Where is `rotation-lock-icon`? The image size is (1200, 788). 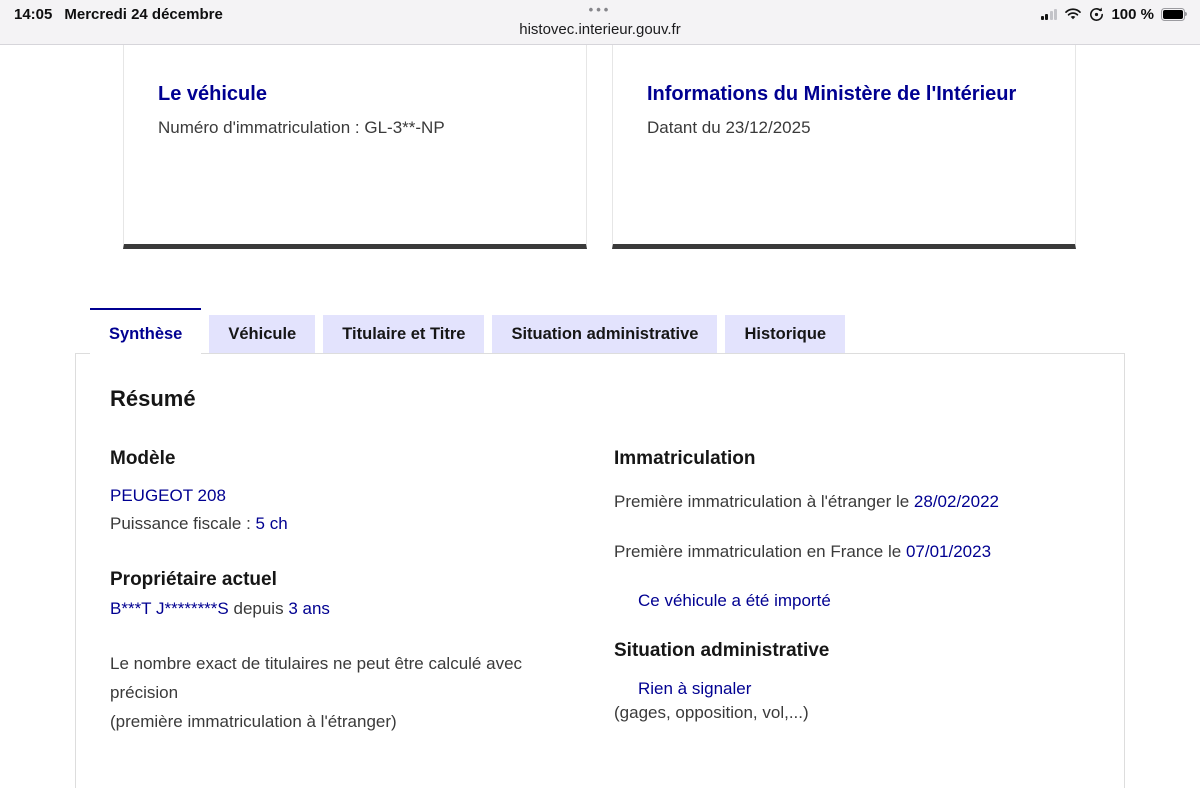
rotation-lock-icon is located at coordinates (1096, 14).